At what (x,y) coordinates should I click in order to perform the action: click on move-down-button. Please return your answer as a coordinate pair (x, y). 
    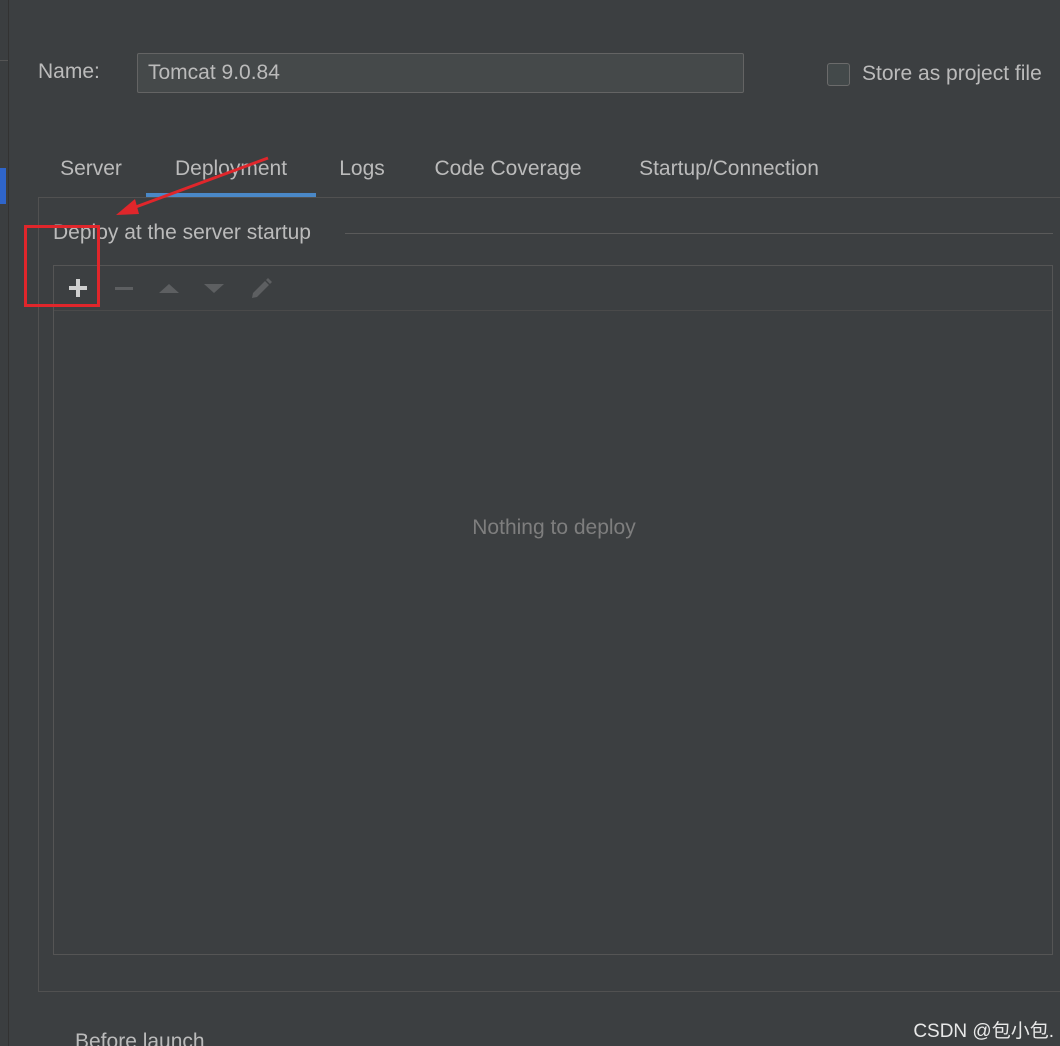
    Looking at the image, I should click on (214, 288).